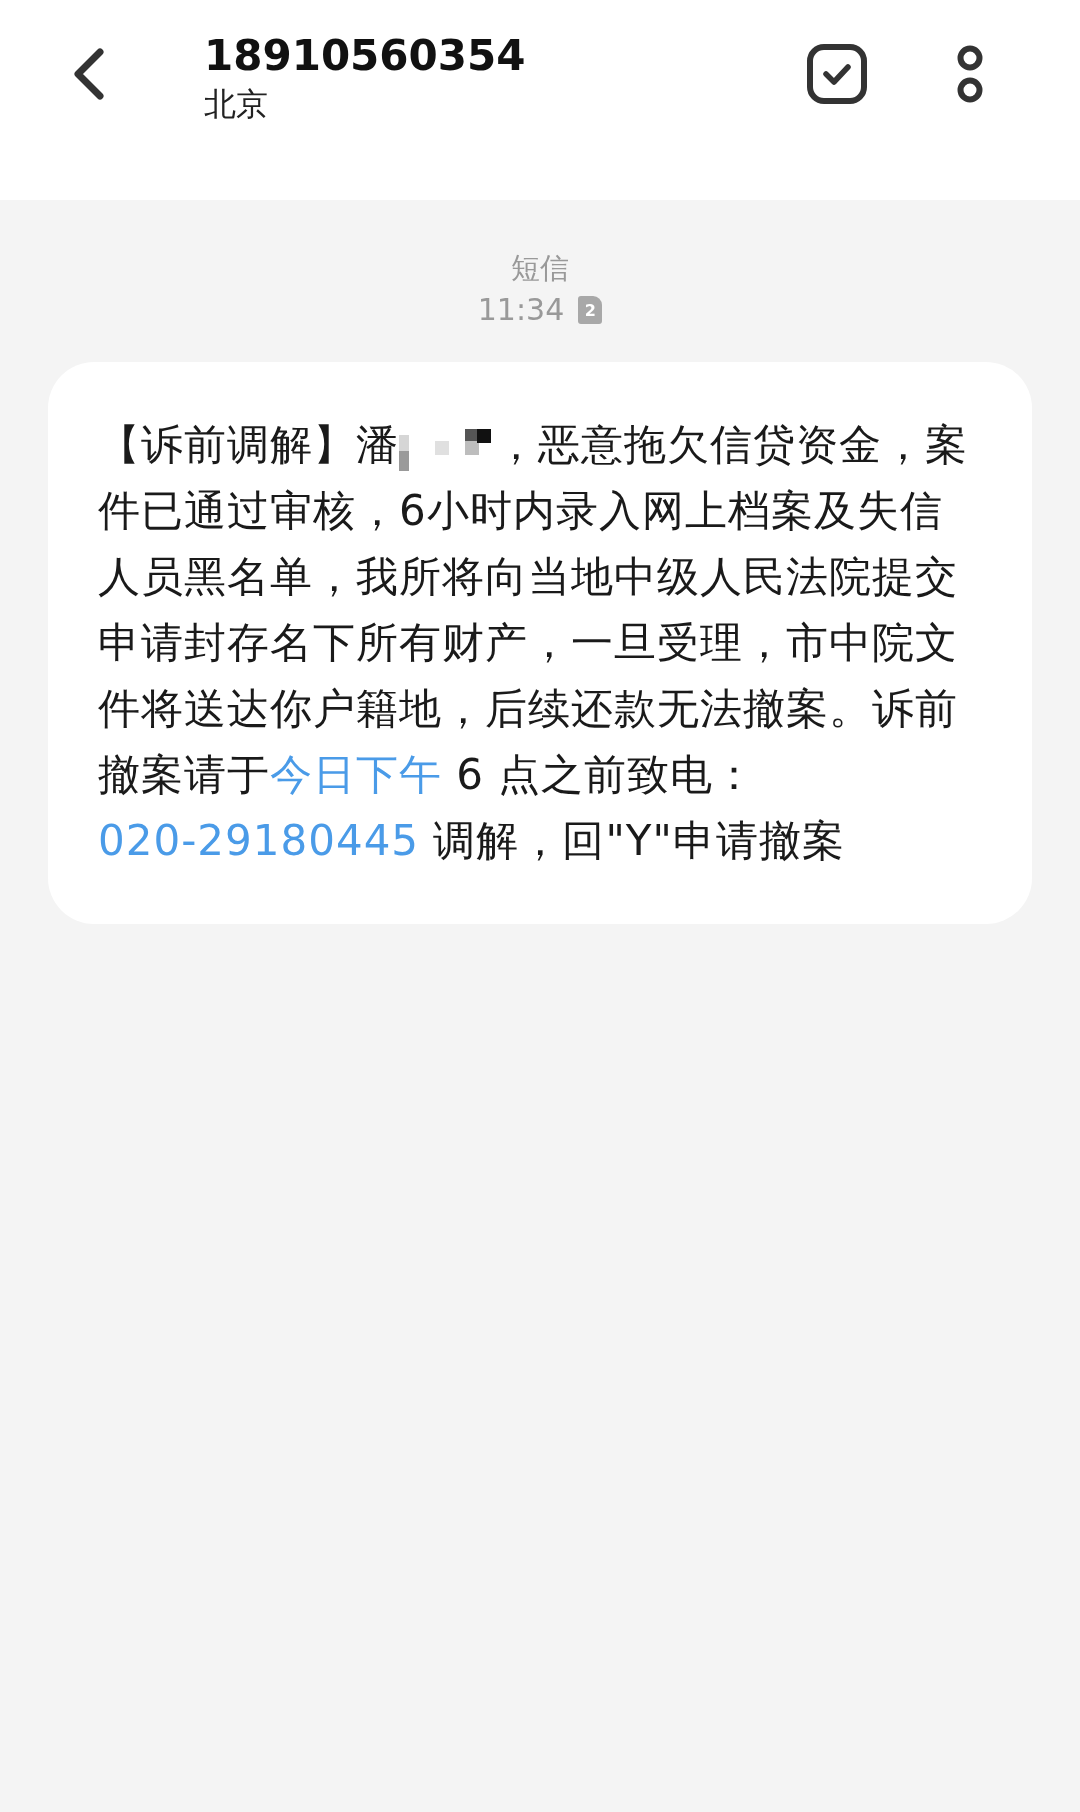 The image size is (1080, 1812). I want to click on sim-card-badge: 2, so click(590, 310).